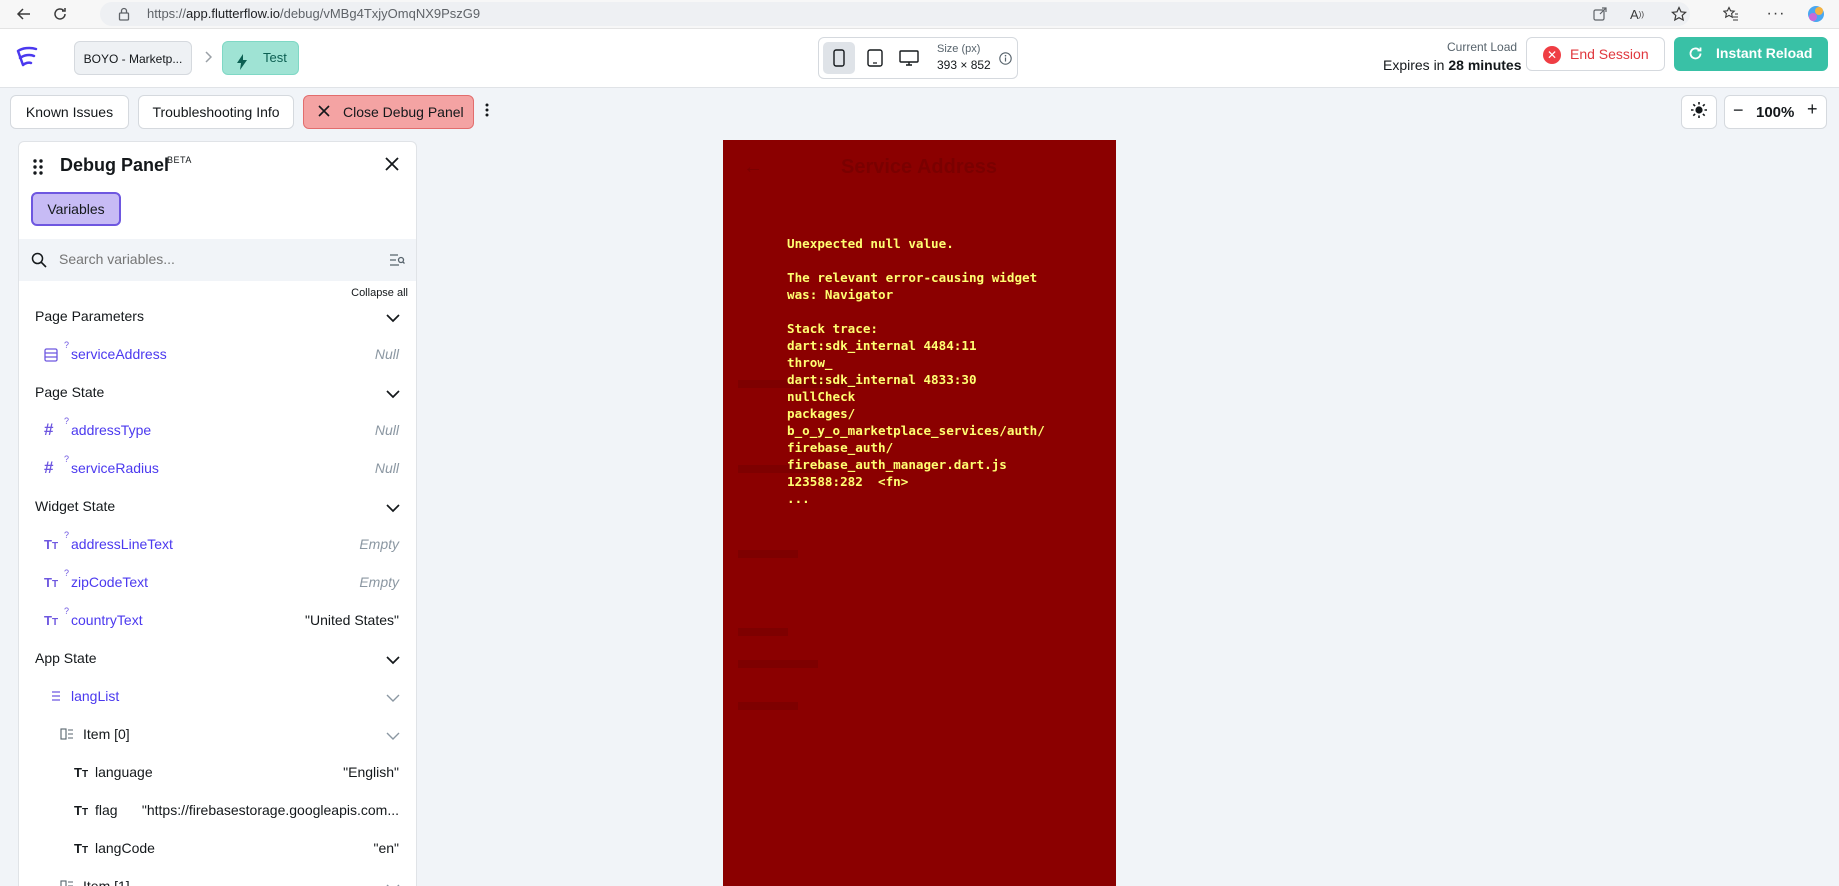 The height and width of the screenshot is (886, 1839). What do you see at coordinates (179, 160) in the screenshot?
I see `beta-badge: BETA` at bounding box center [179, 160].